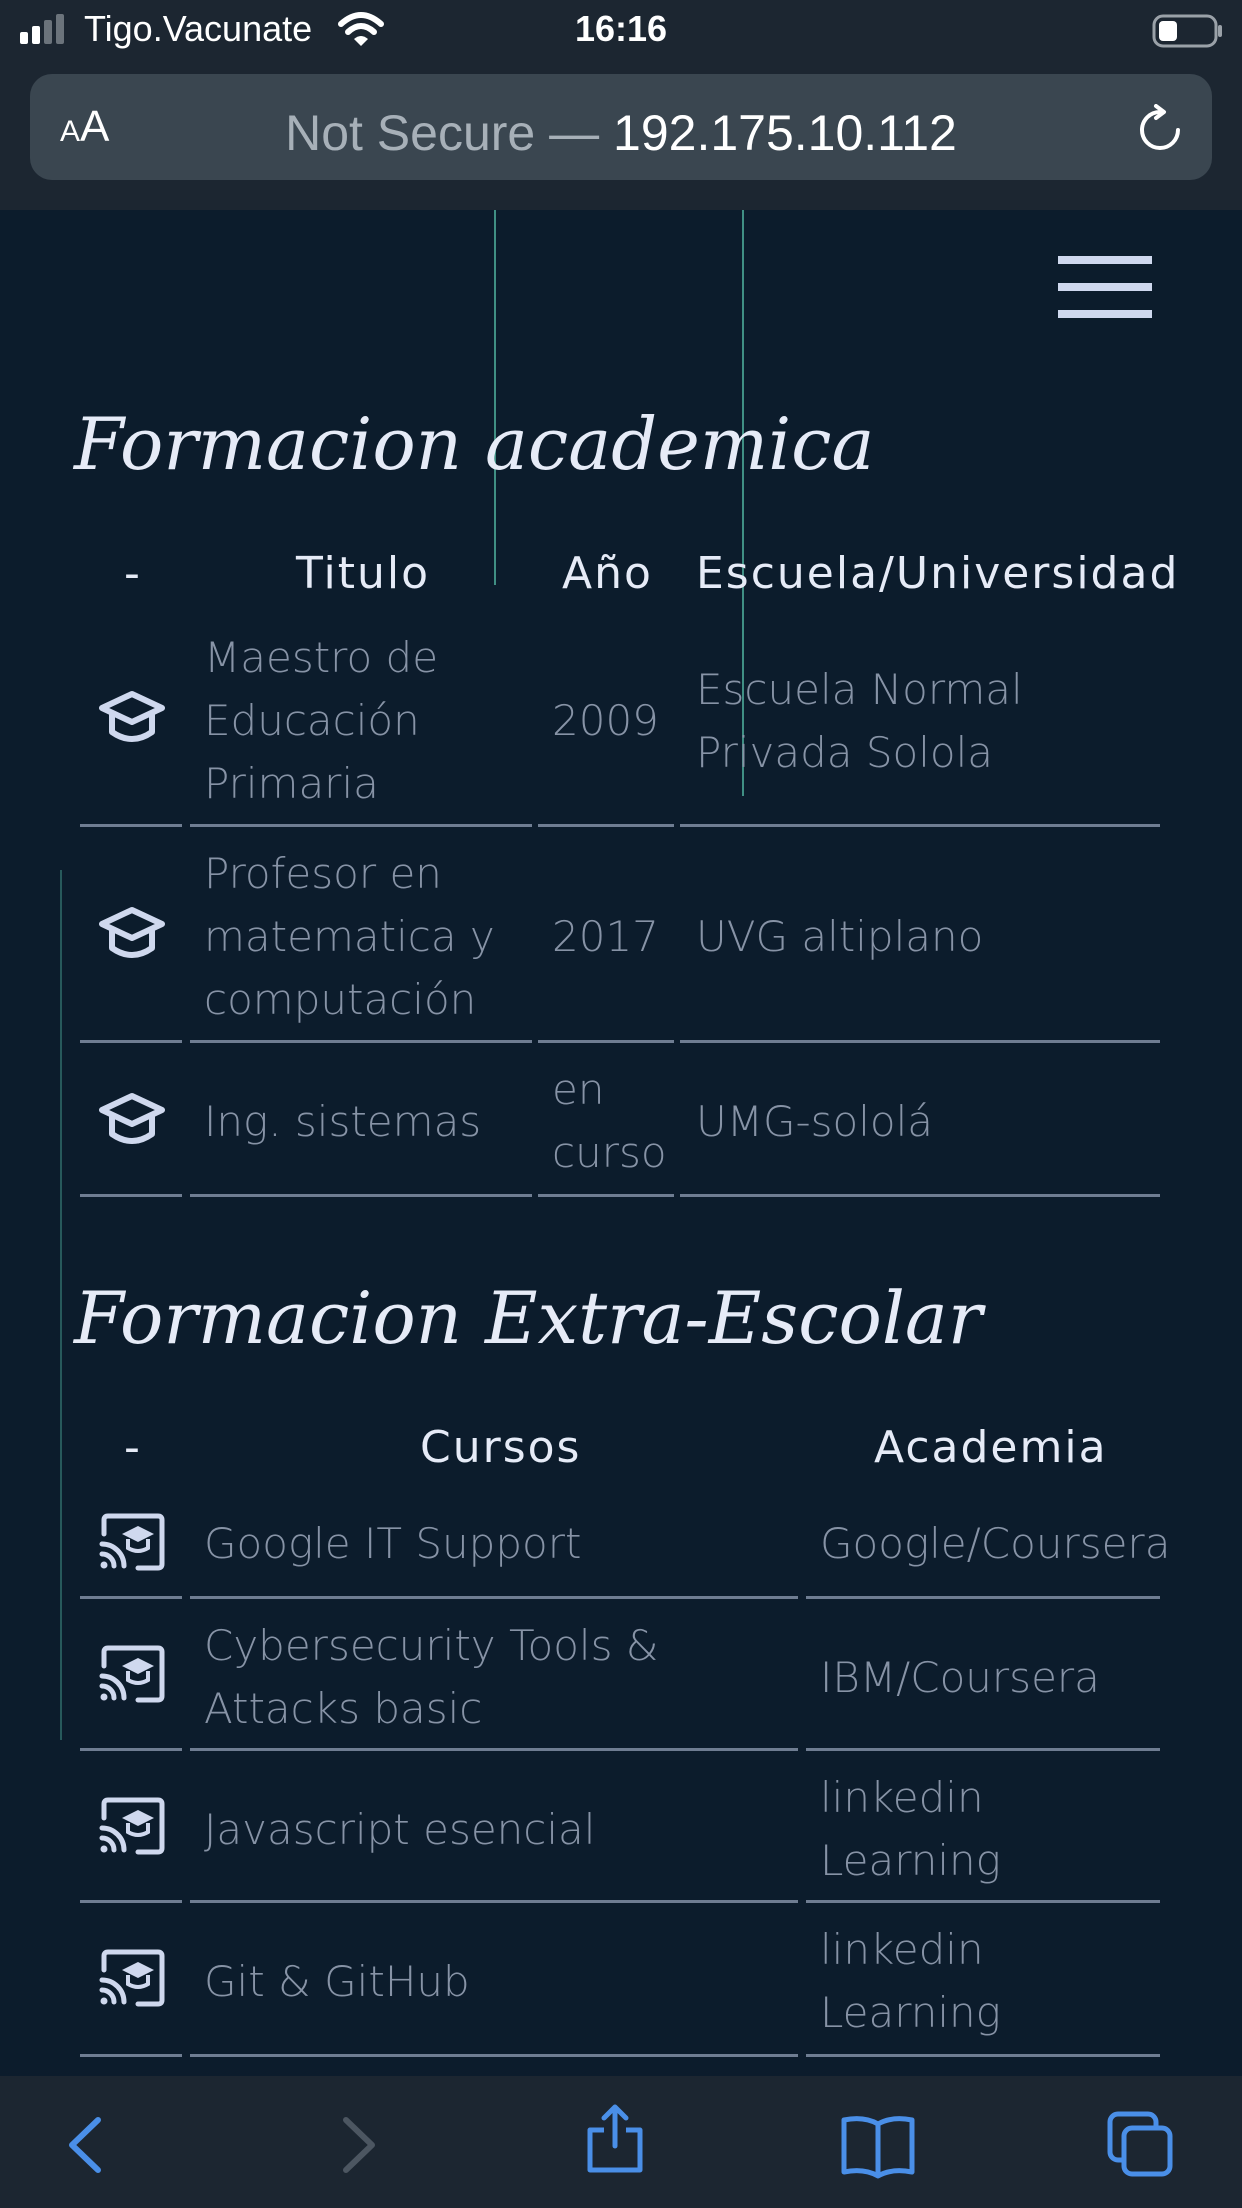 The width and height of the screenshot is (1242, 2208). I want to click on reload-icon, so click(1160, 130).